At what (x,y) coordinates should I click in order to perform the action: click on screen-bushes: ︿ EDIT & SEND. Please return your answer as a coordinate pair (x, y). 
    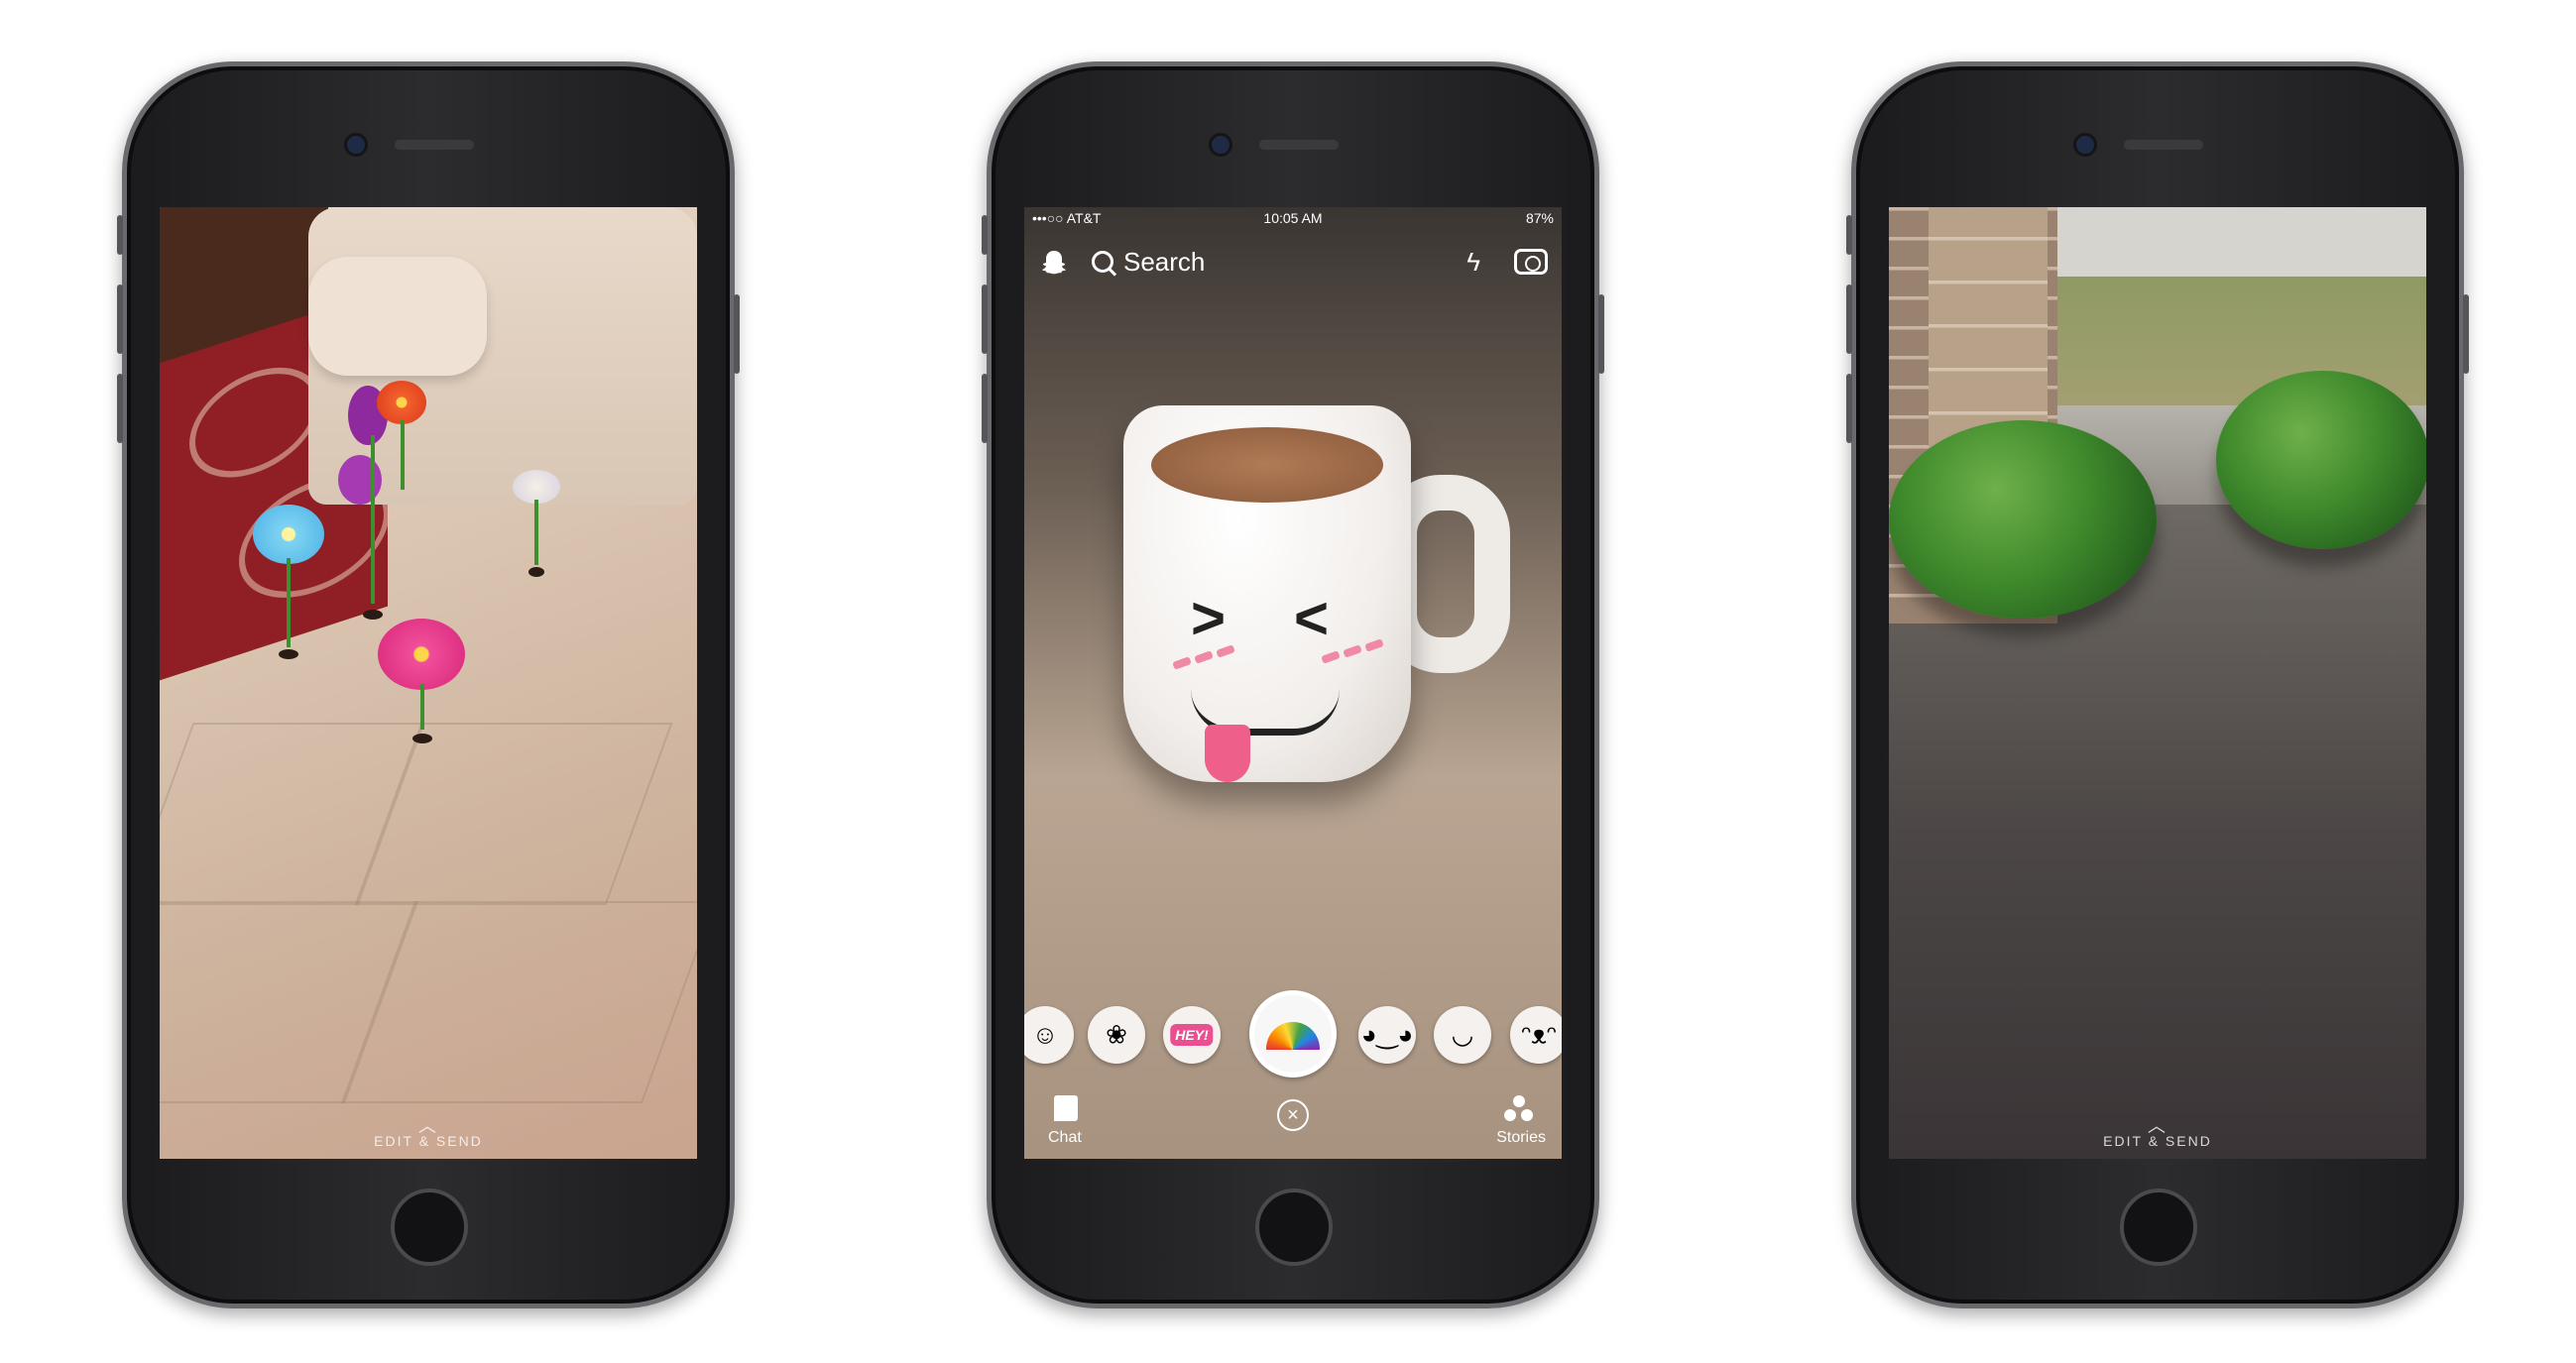
    Looking at the image, I should click on (2157, 683).